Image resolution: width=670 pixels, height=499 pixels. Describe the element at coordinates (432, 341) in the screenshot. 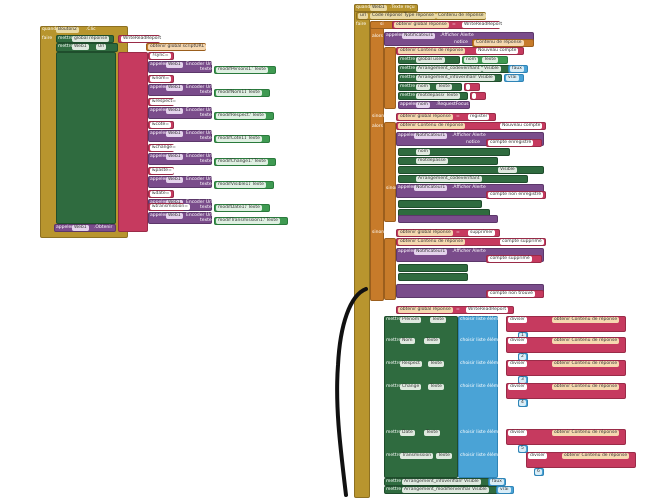

I see `list-row-1-prop: Texte` at that location.